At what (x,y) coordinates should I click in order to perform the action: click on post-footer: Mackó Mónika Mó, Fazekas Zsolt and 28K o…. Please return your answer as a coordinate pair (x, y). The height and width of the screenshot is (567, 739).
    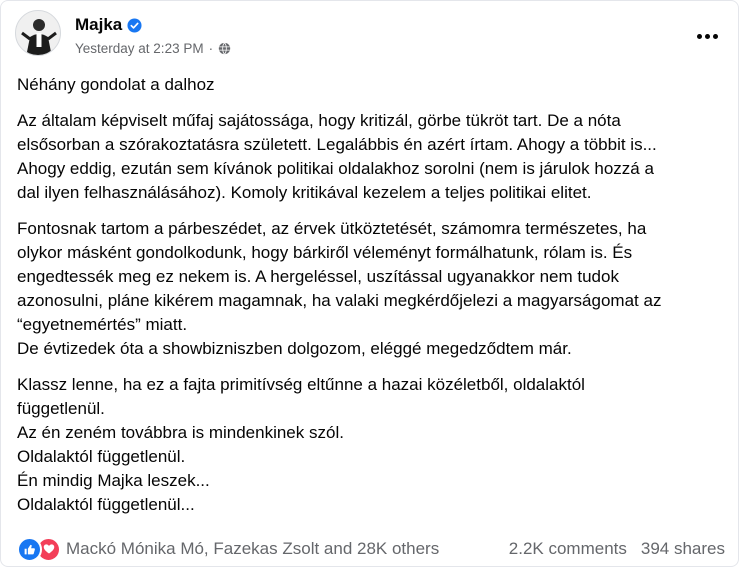
    Looking at the image, I should click on (371, 549).